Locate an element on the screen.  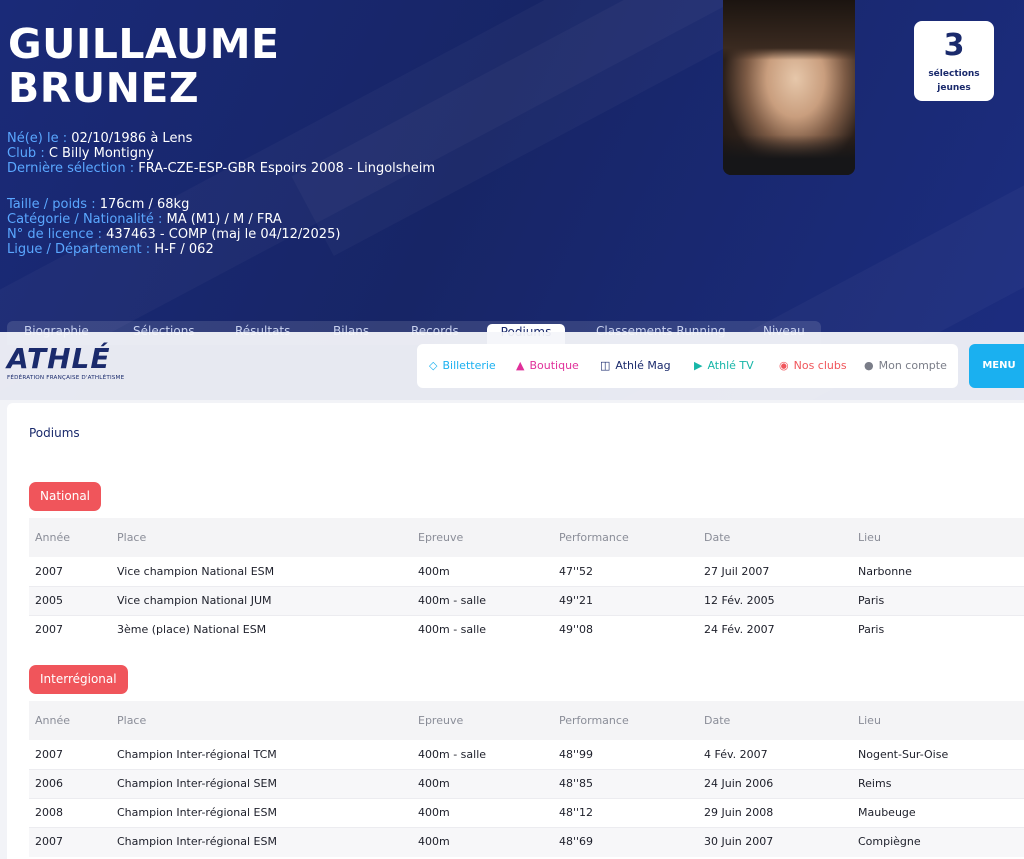
cell-date: 24 Fév. 2007 is located at coordinates (739, 629).